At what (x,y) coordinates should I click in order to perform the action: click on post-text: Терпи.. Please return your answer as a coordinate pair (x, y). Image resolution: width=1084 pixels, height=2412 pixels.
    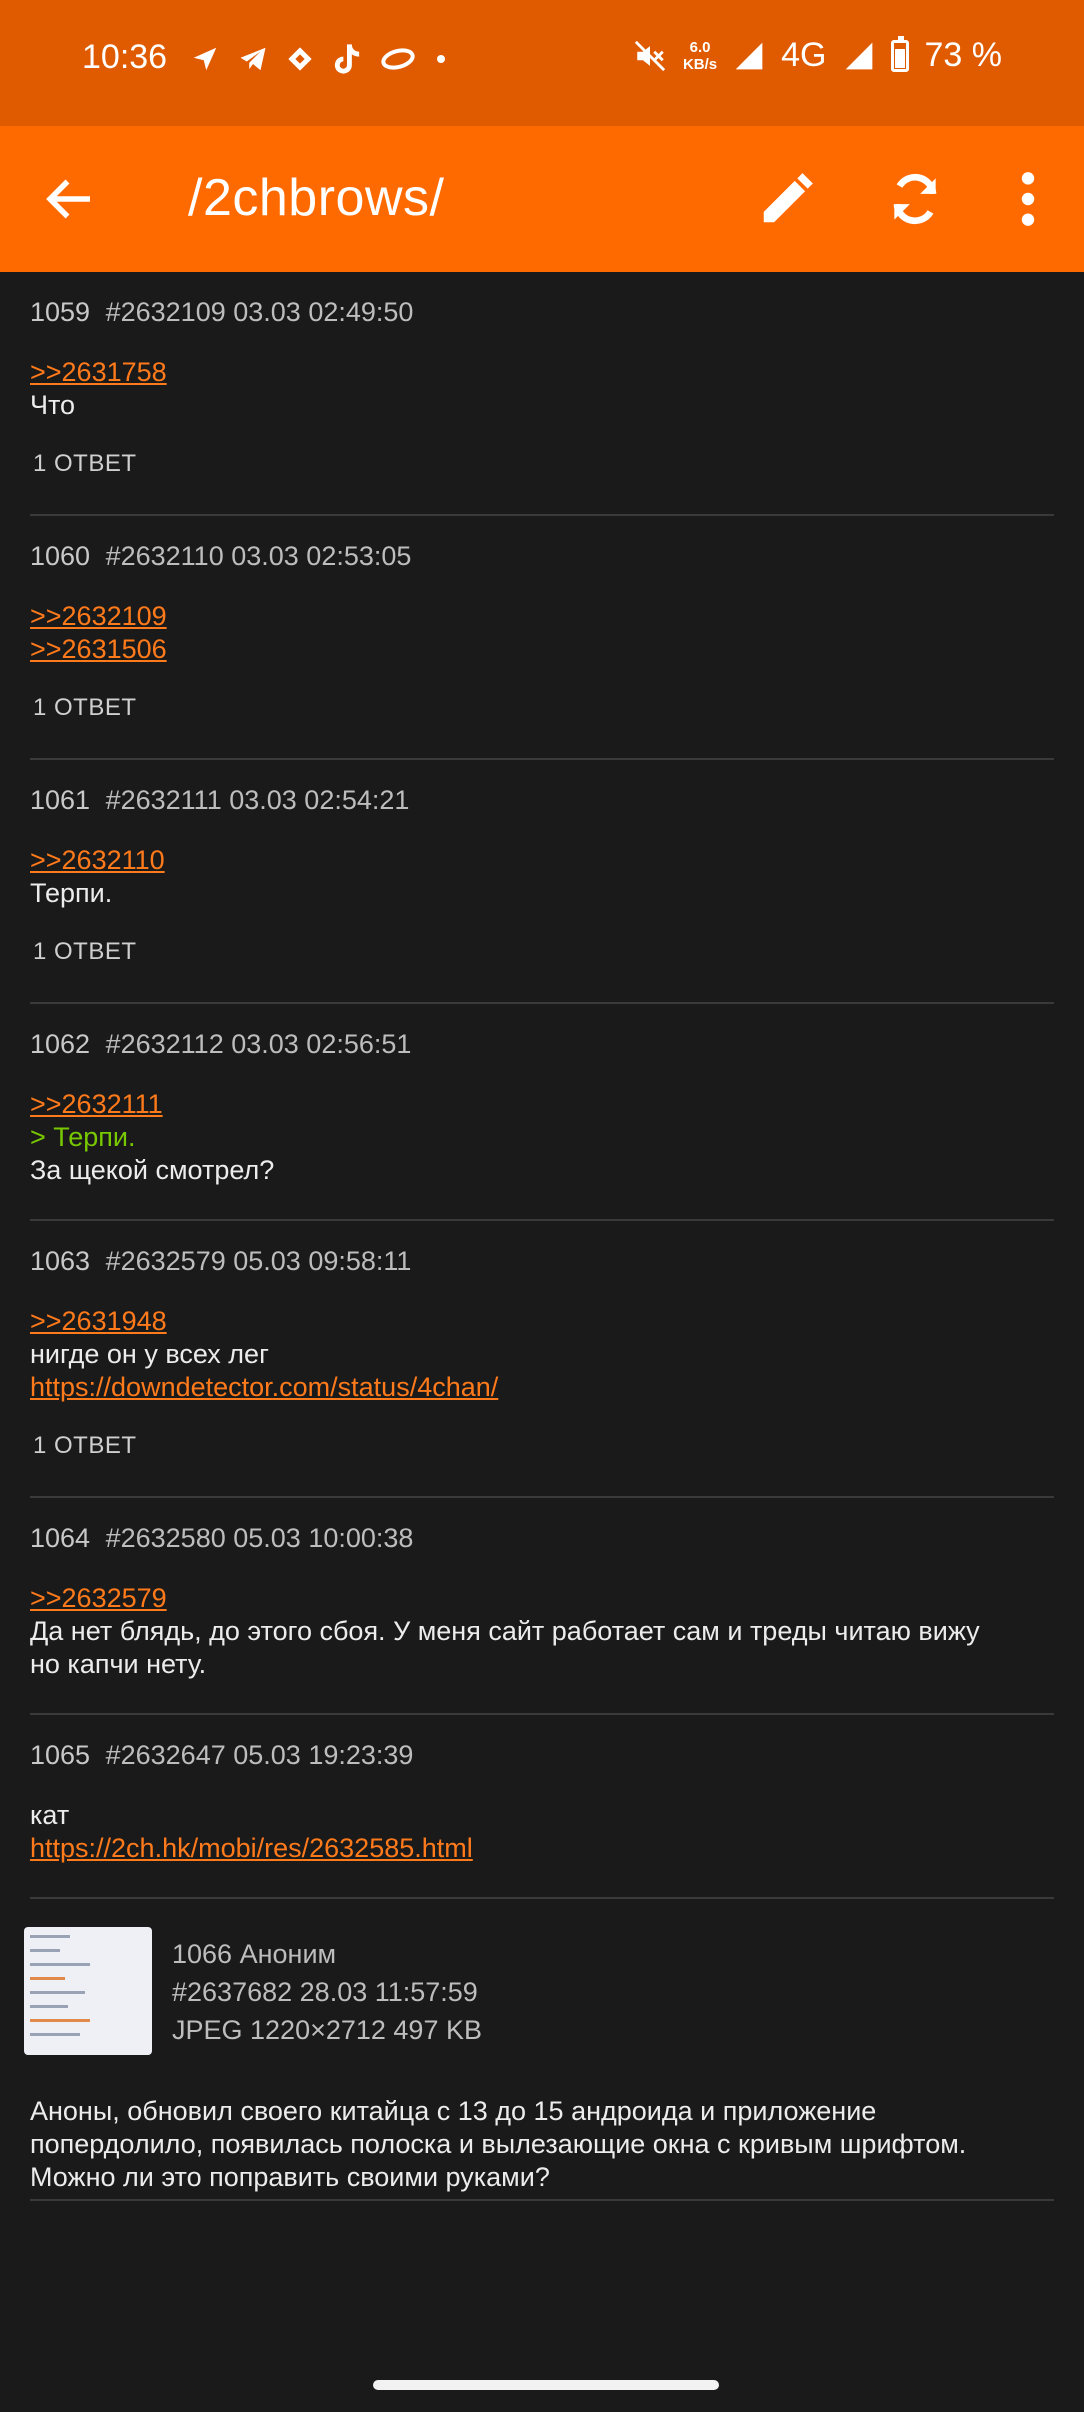
    Looking at the image, I should click on (71, 893).